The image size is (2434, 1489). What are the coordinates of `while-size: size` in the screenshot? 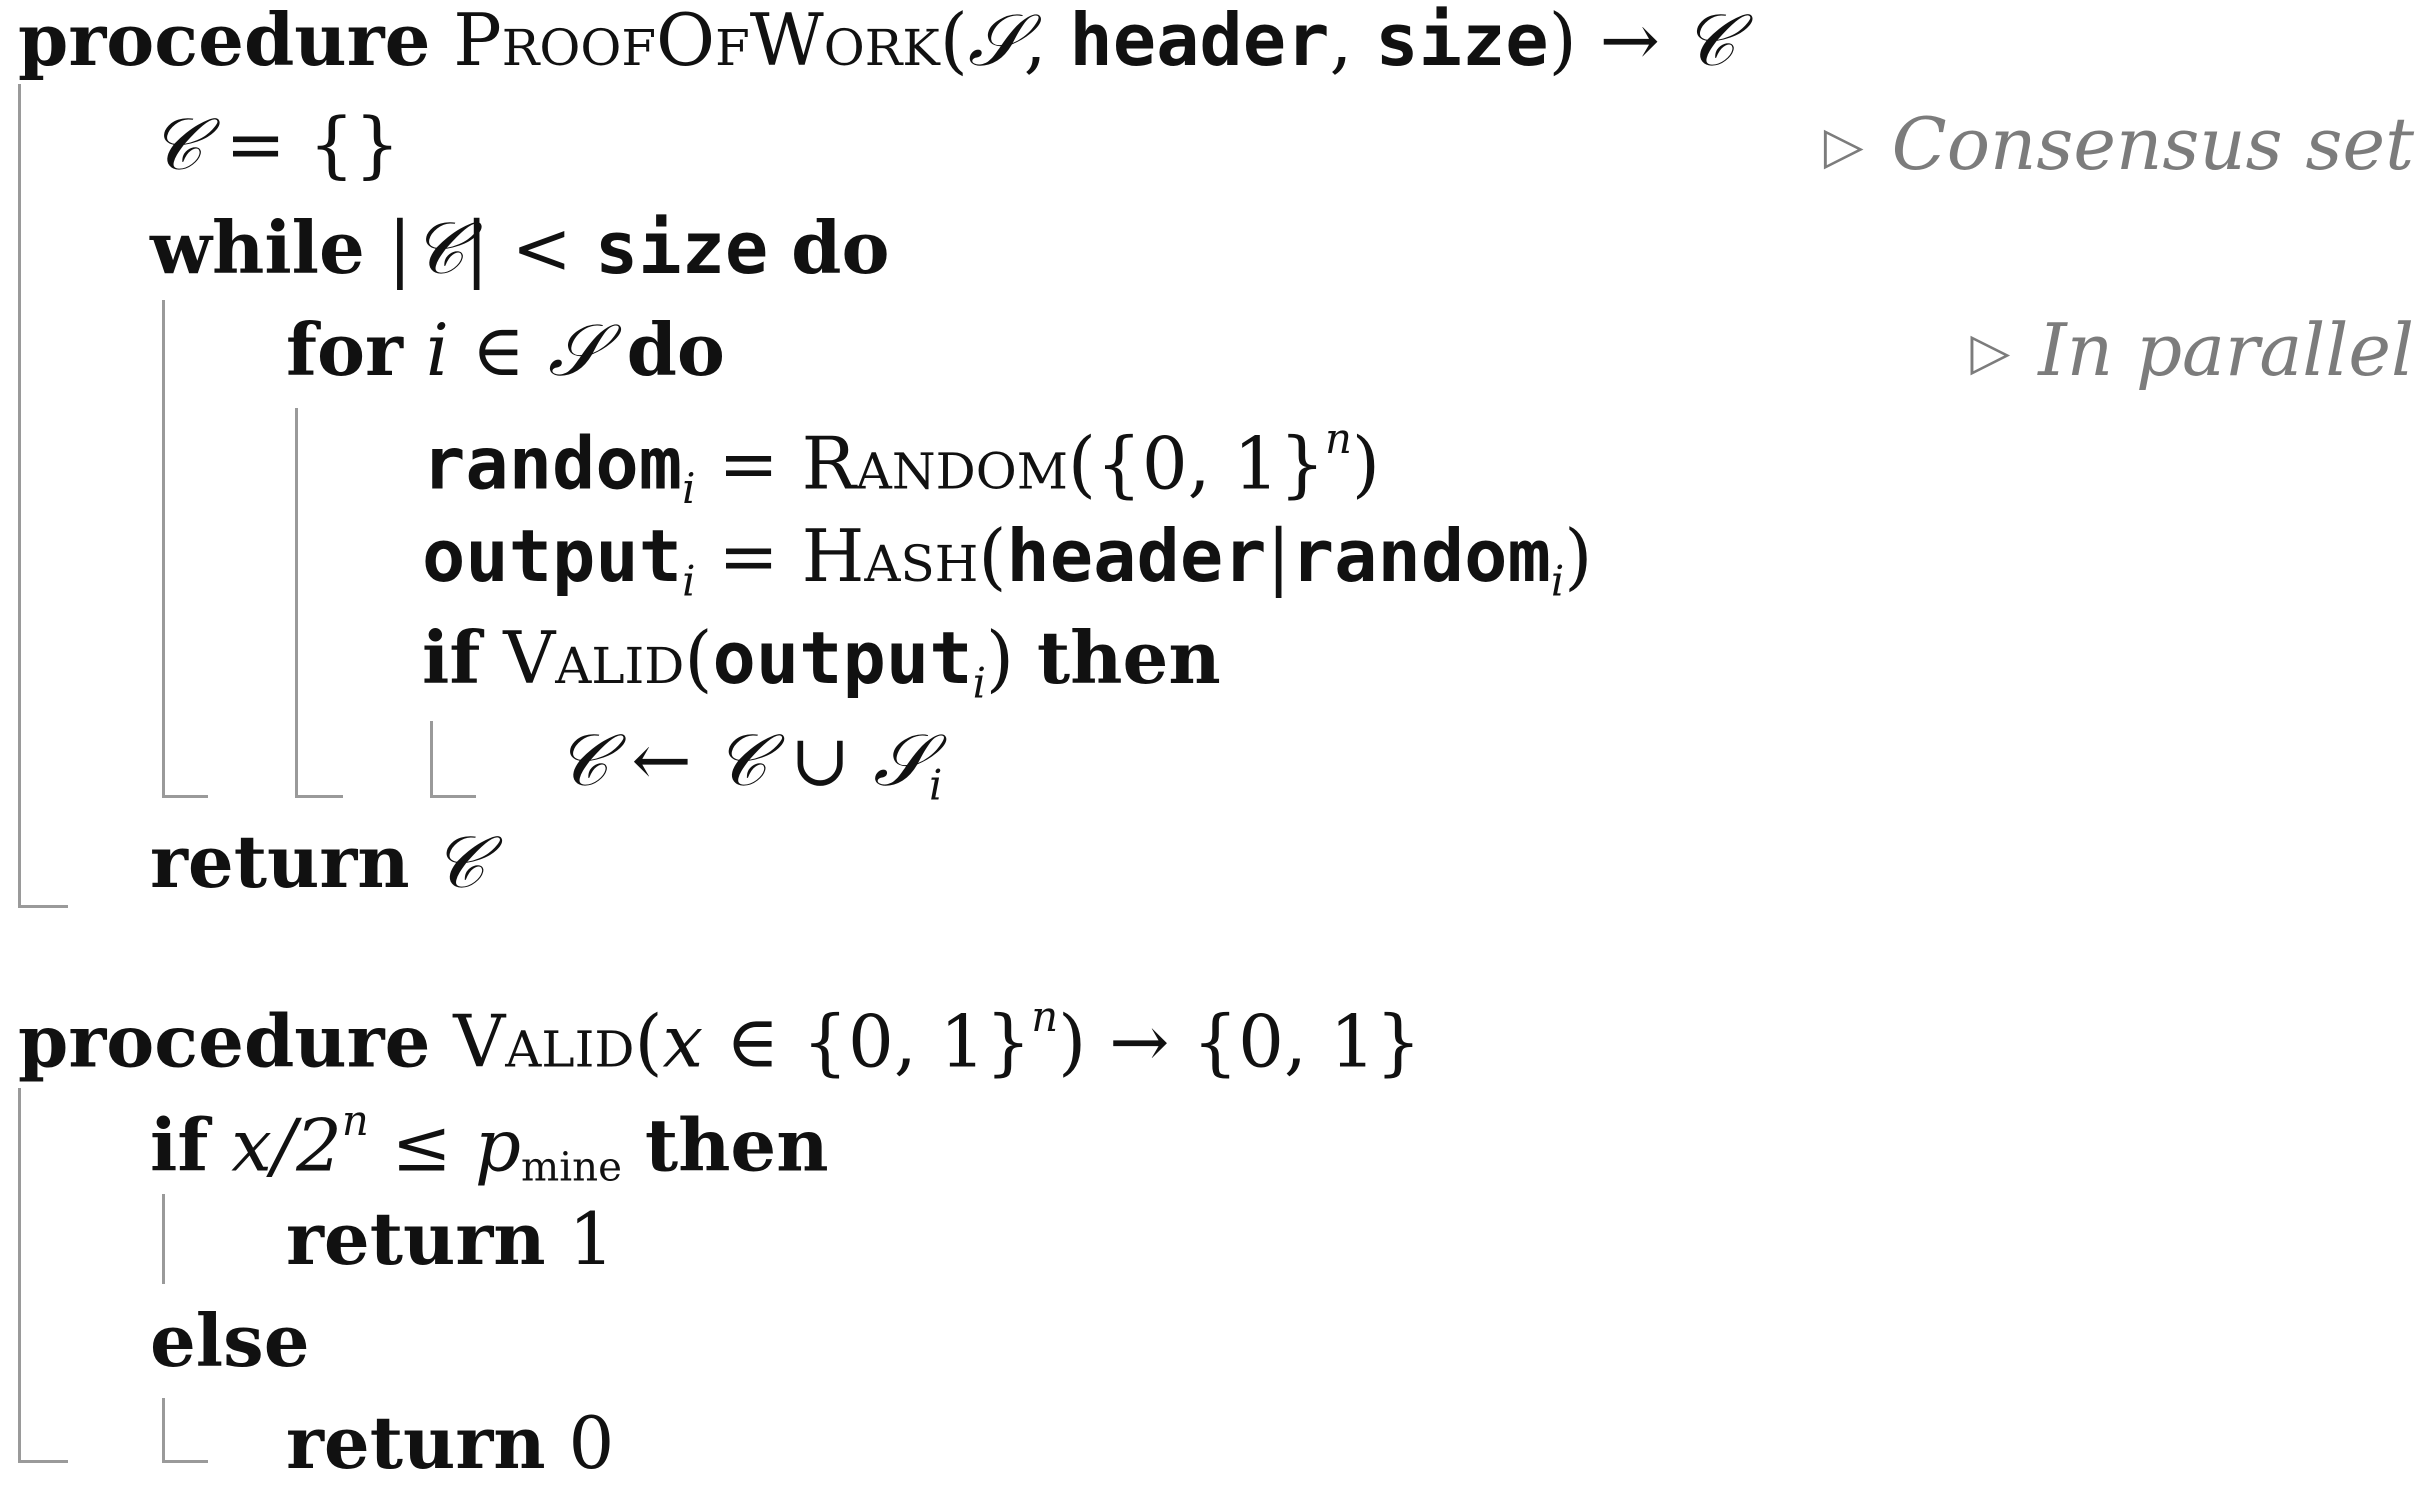 It's located at (681, 248).